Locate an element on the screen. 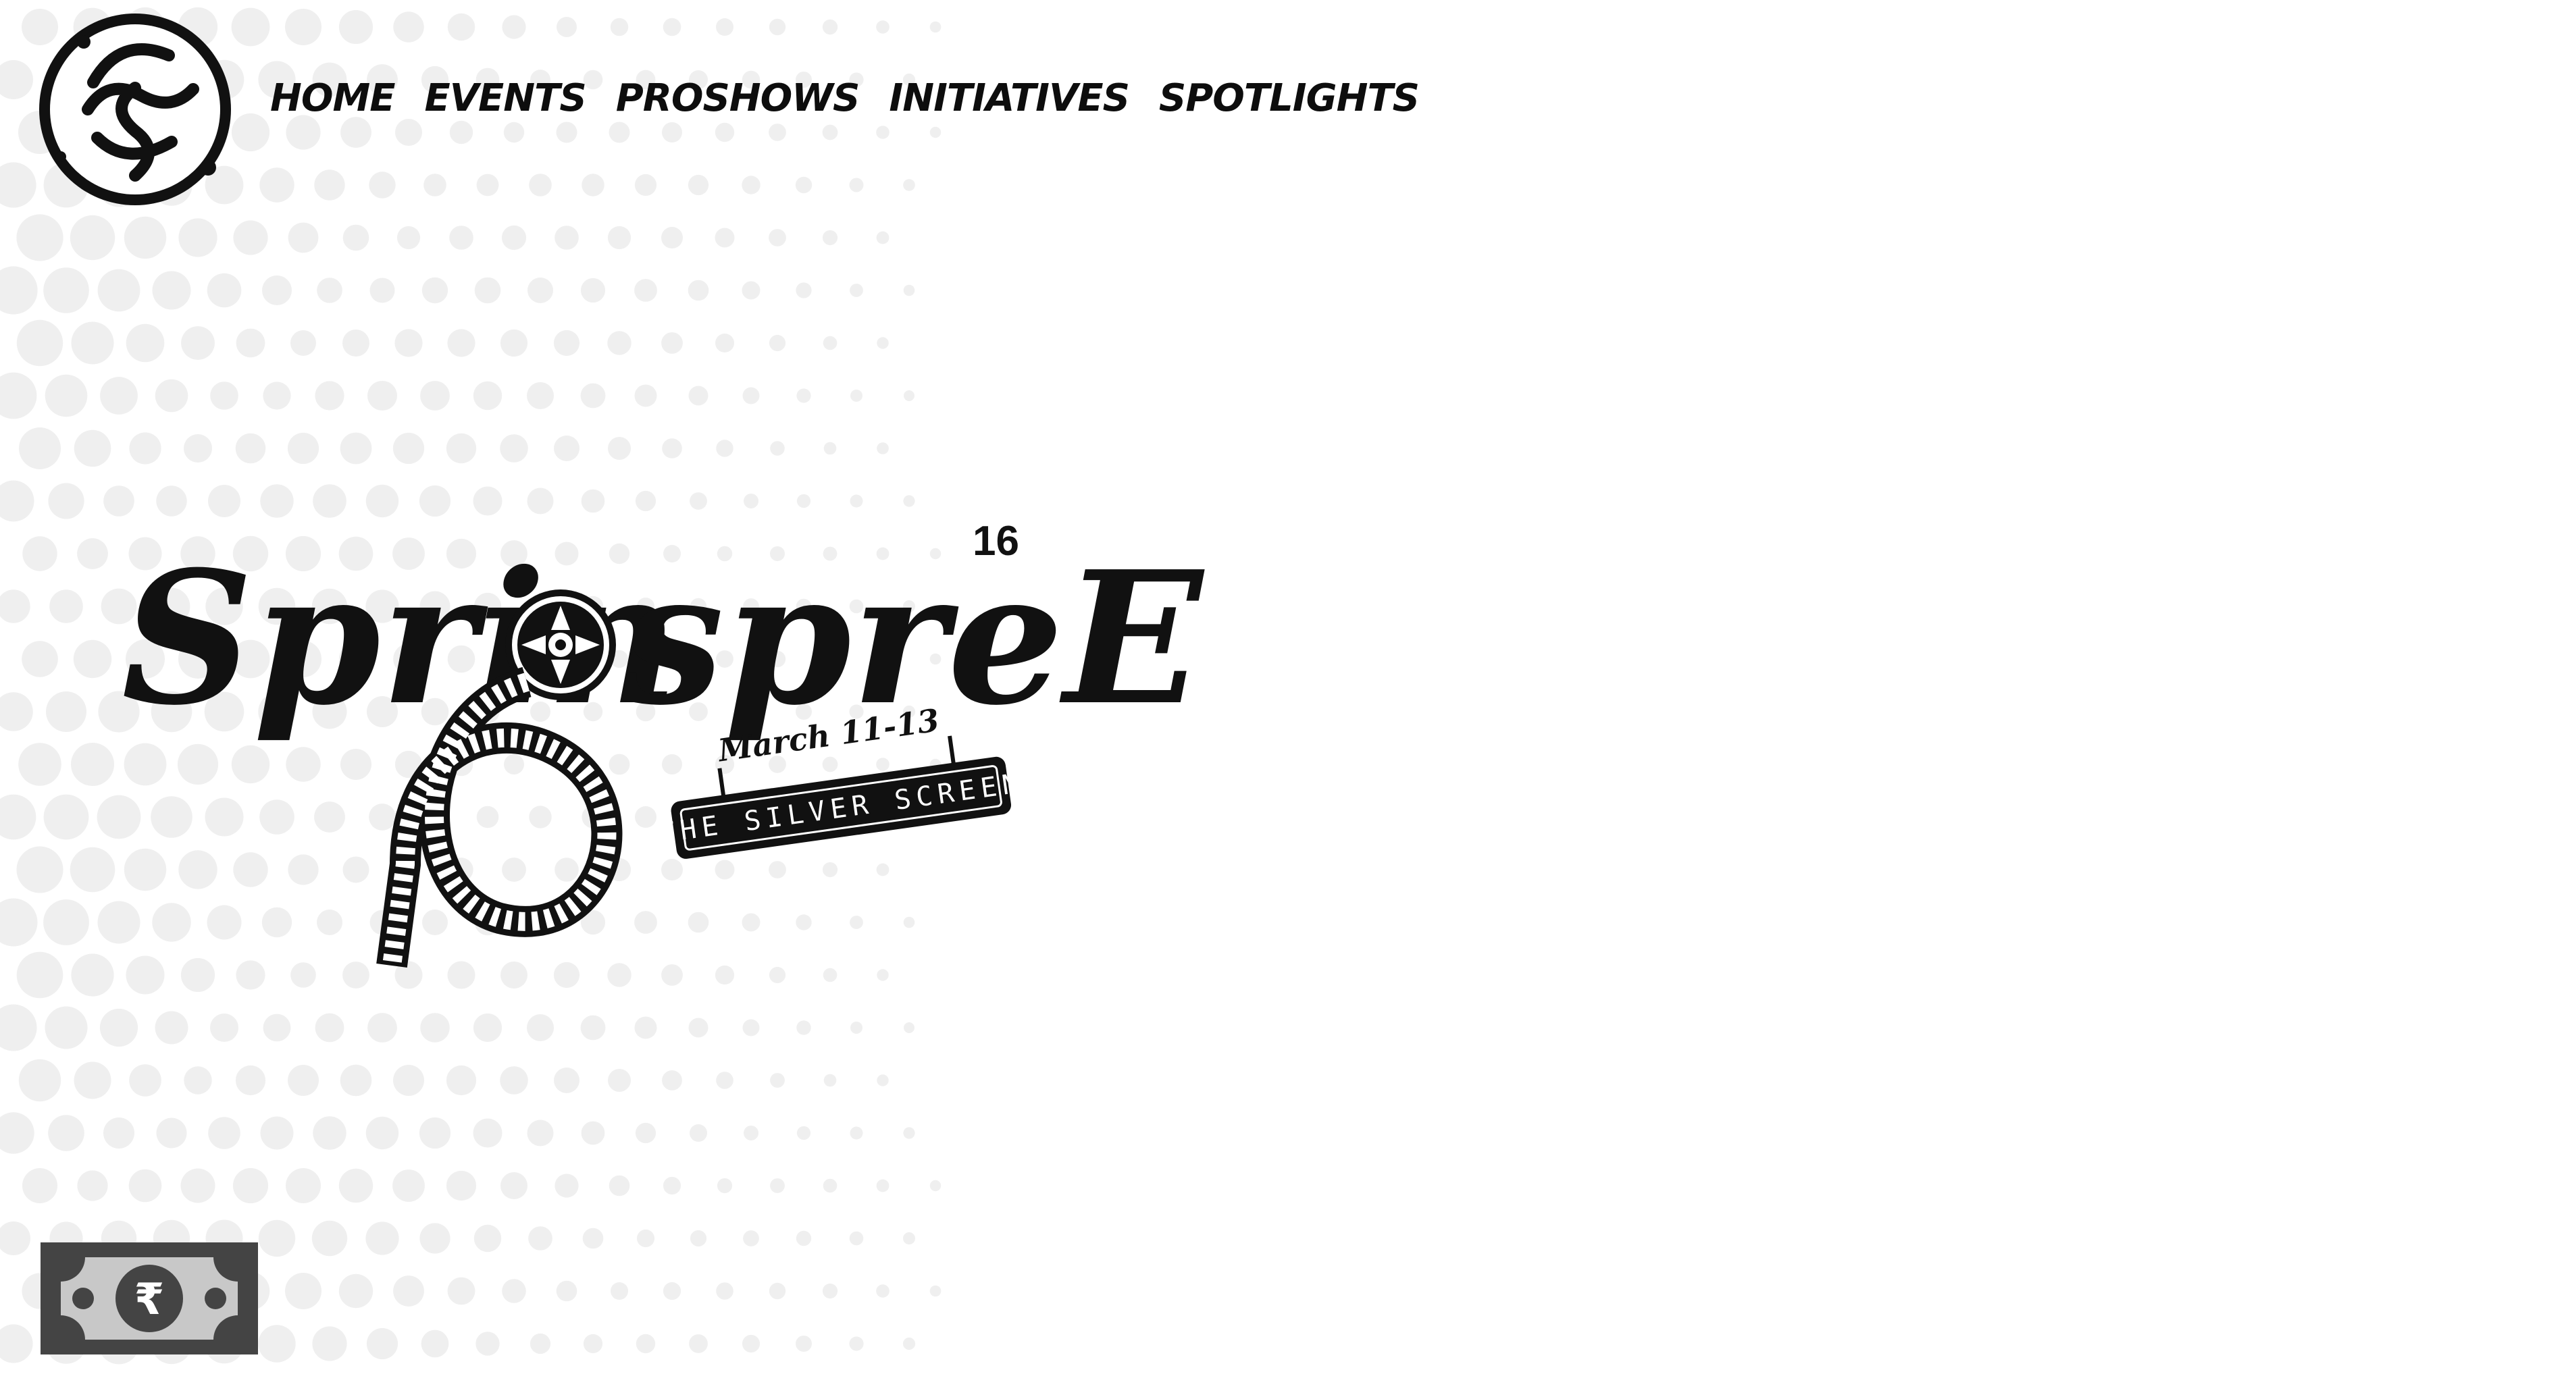 Image resolution: width=2576 pixels, height=1395 pixels. nav-home: HOME is located at coordinates (332, 99).